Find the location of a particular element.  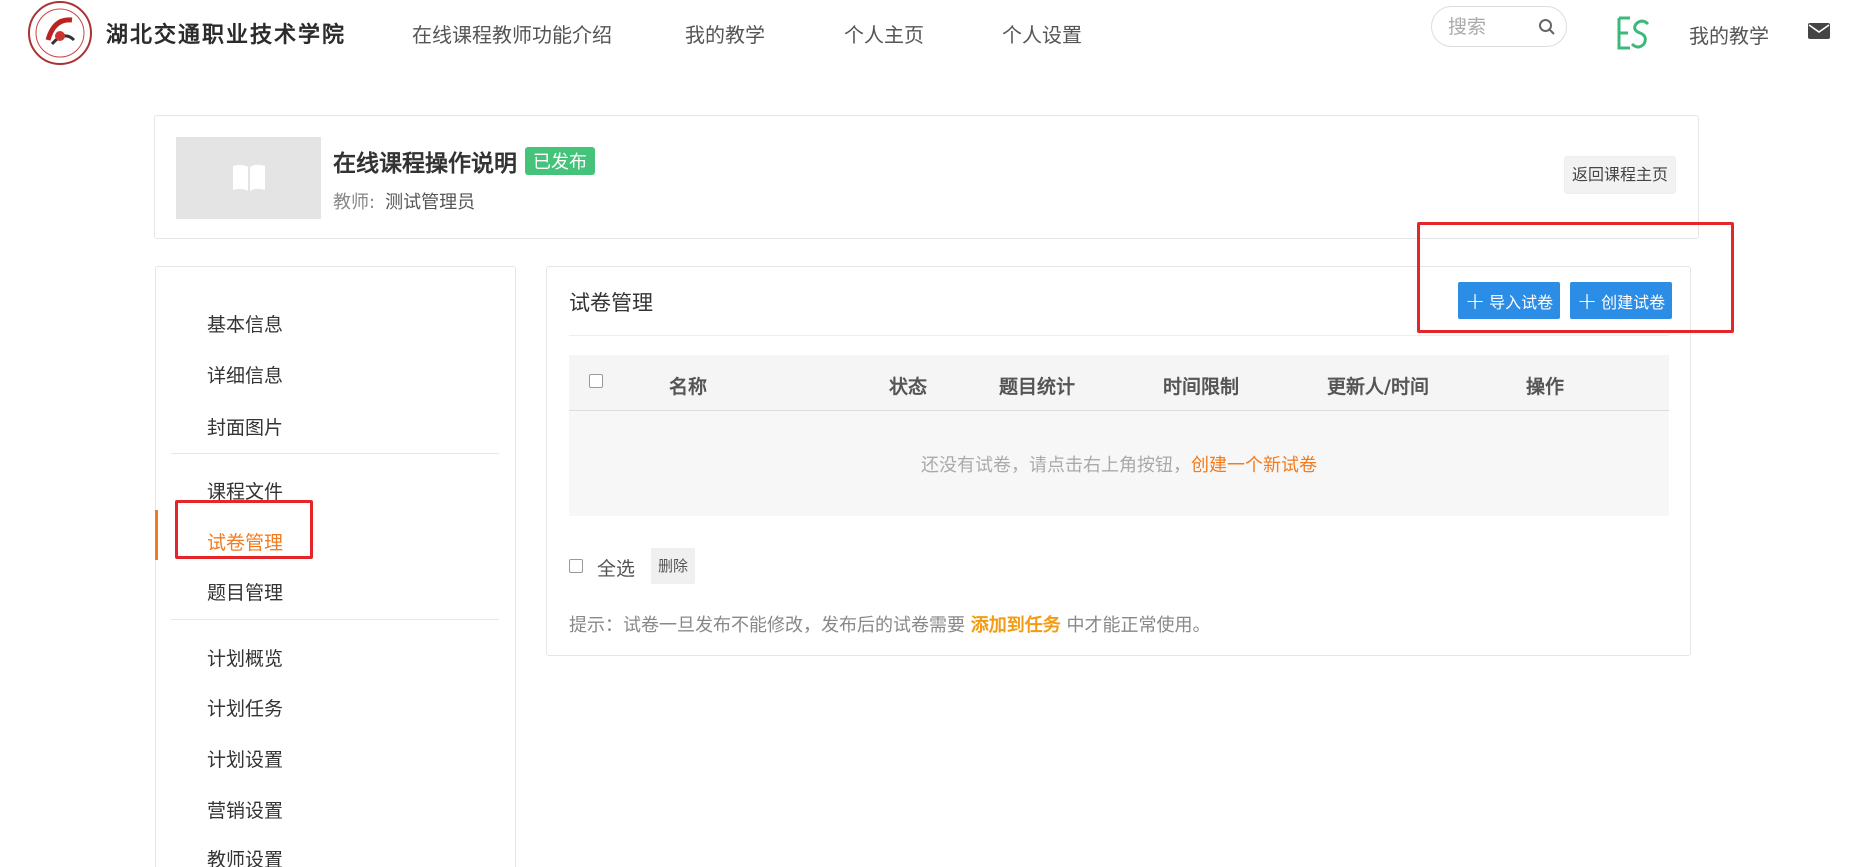

es-logo-icon is located at coordinates (1634, 33).